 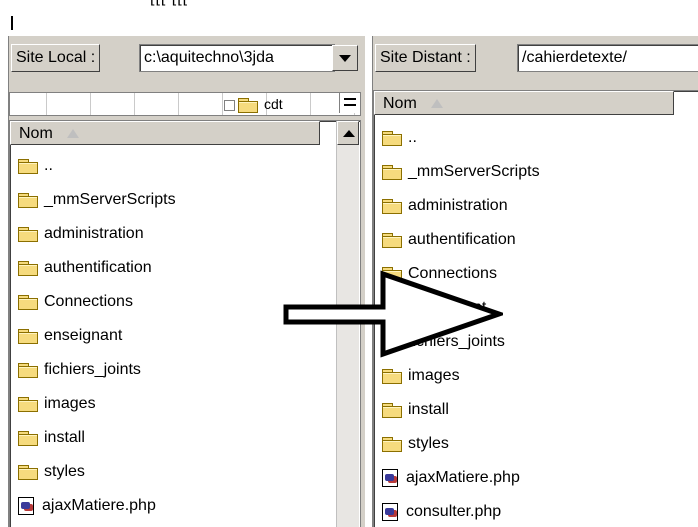 What do you see at coordinates (349, 103) in the screenshot?
I see `tree-scroll-handle` at bounding box center [349, 103].